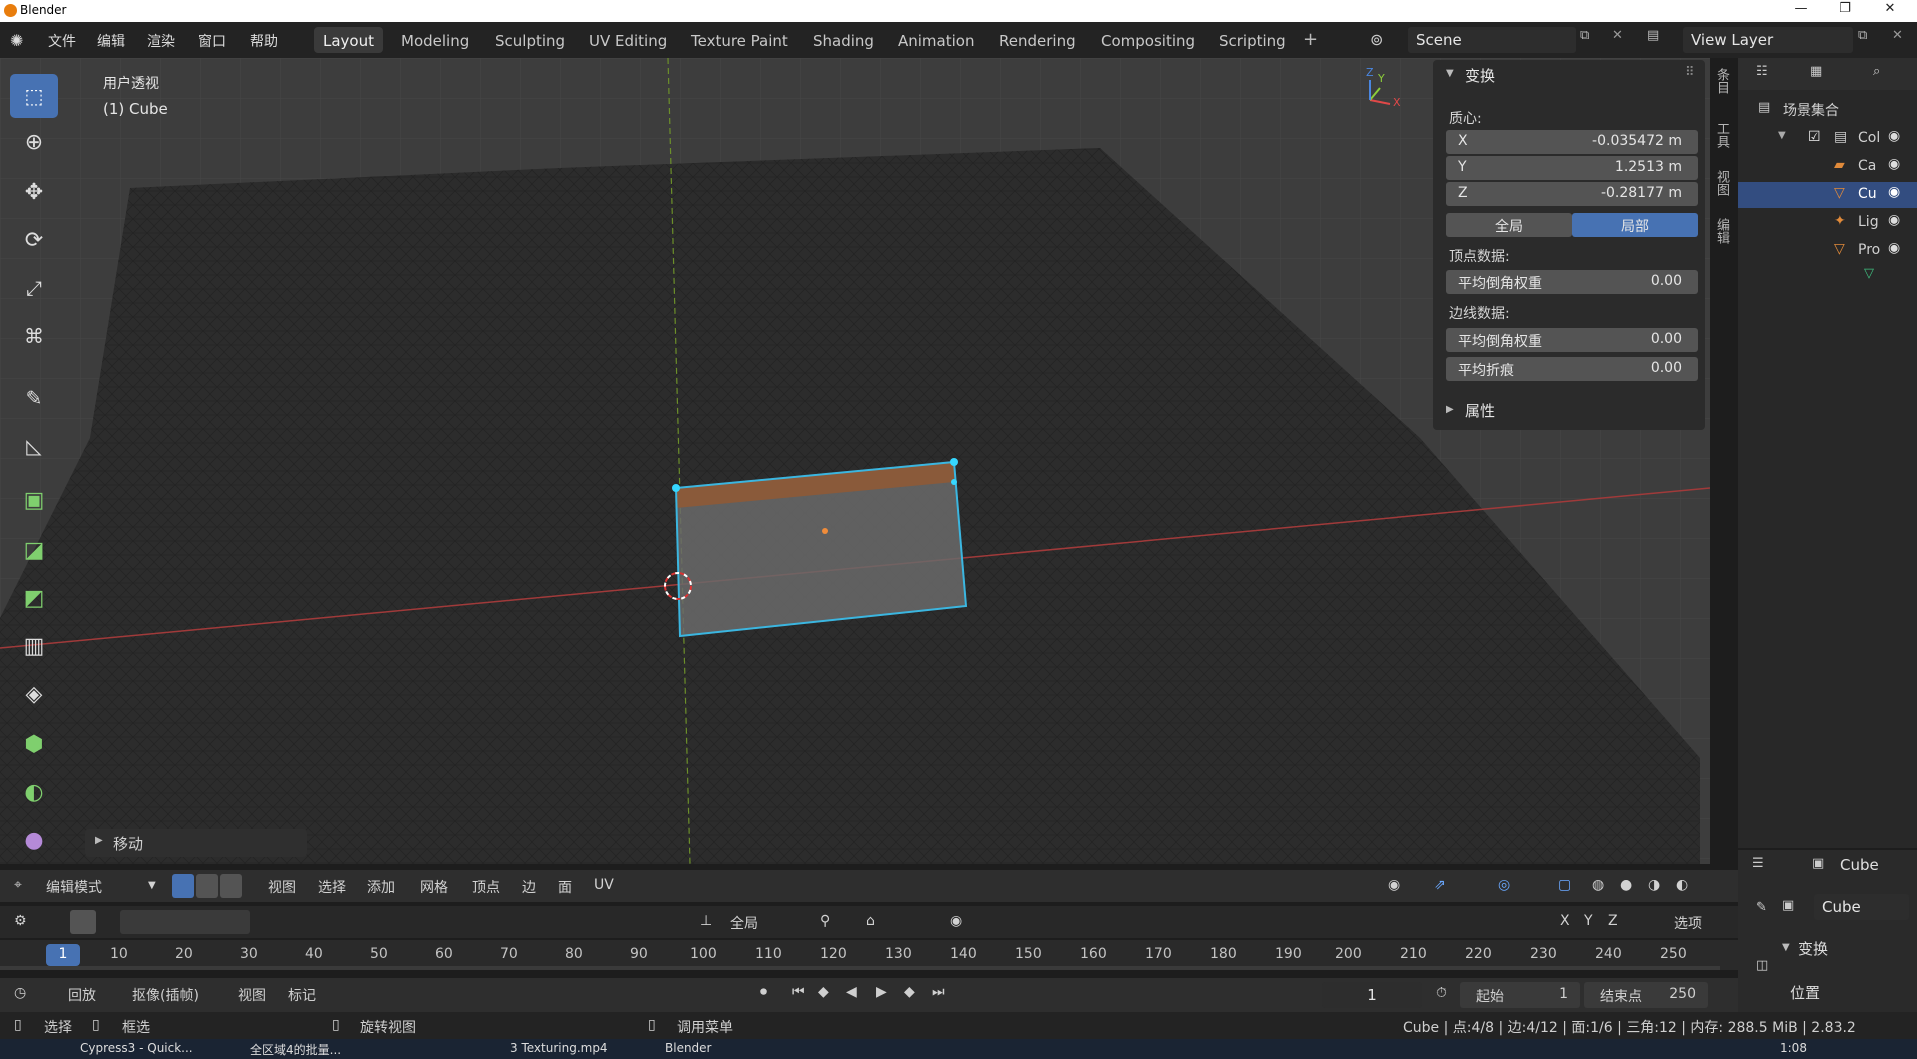  What do you see at coordinates (1768, 40) in the screenshot?
I see `view-layer-field: View Layer` at bounding box center [1768, 40].